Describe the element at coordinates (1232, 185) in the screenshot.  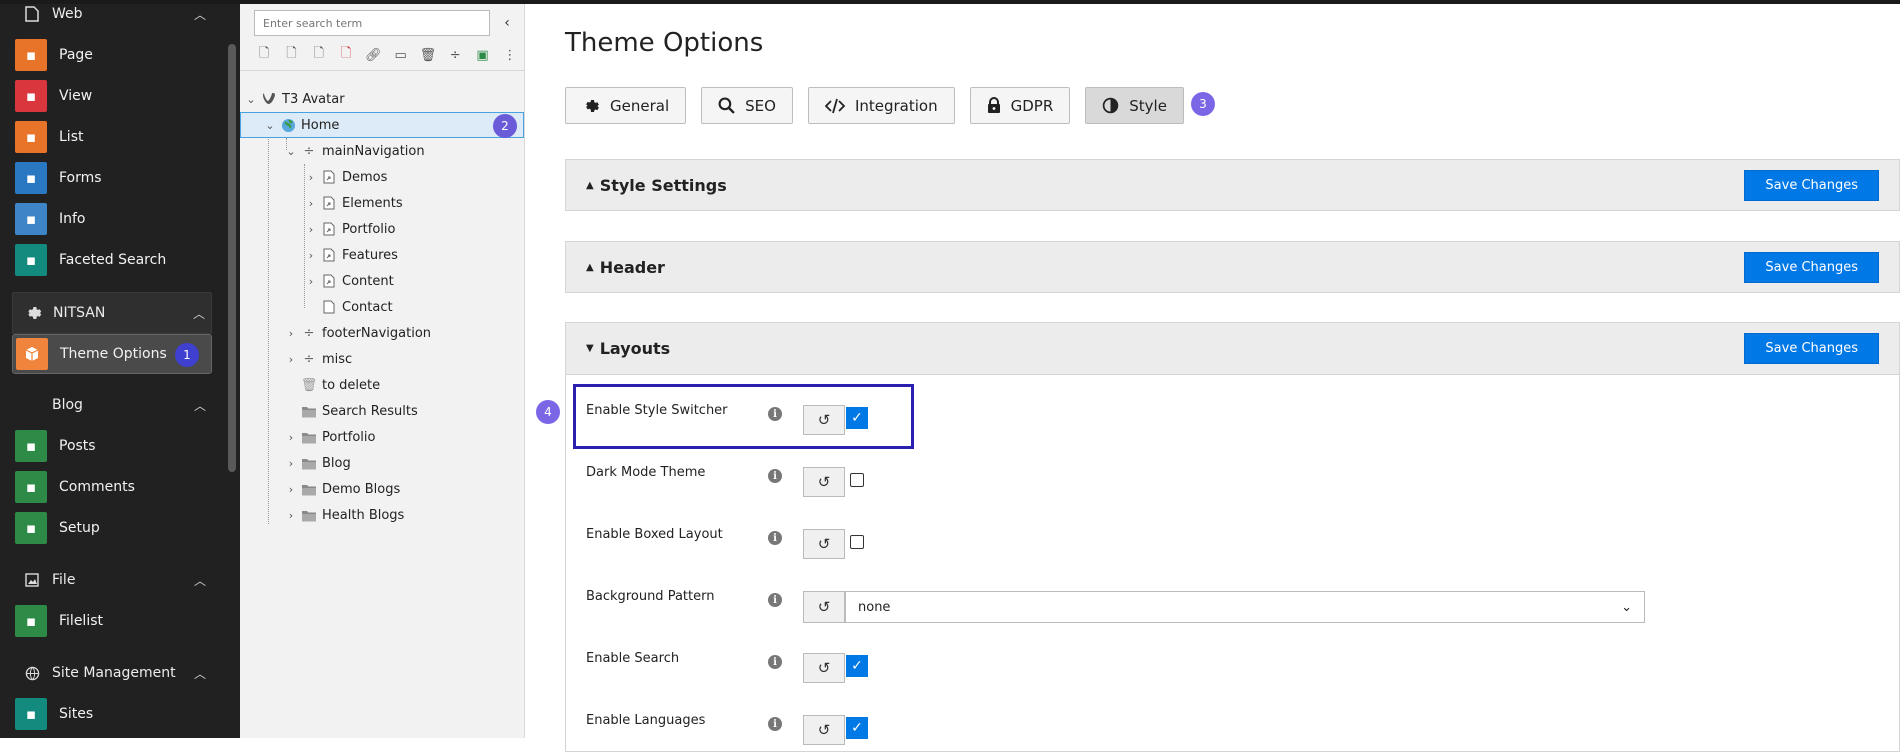
I see `panel-header: ▲ Style Settings Save Changes` at that location.